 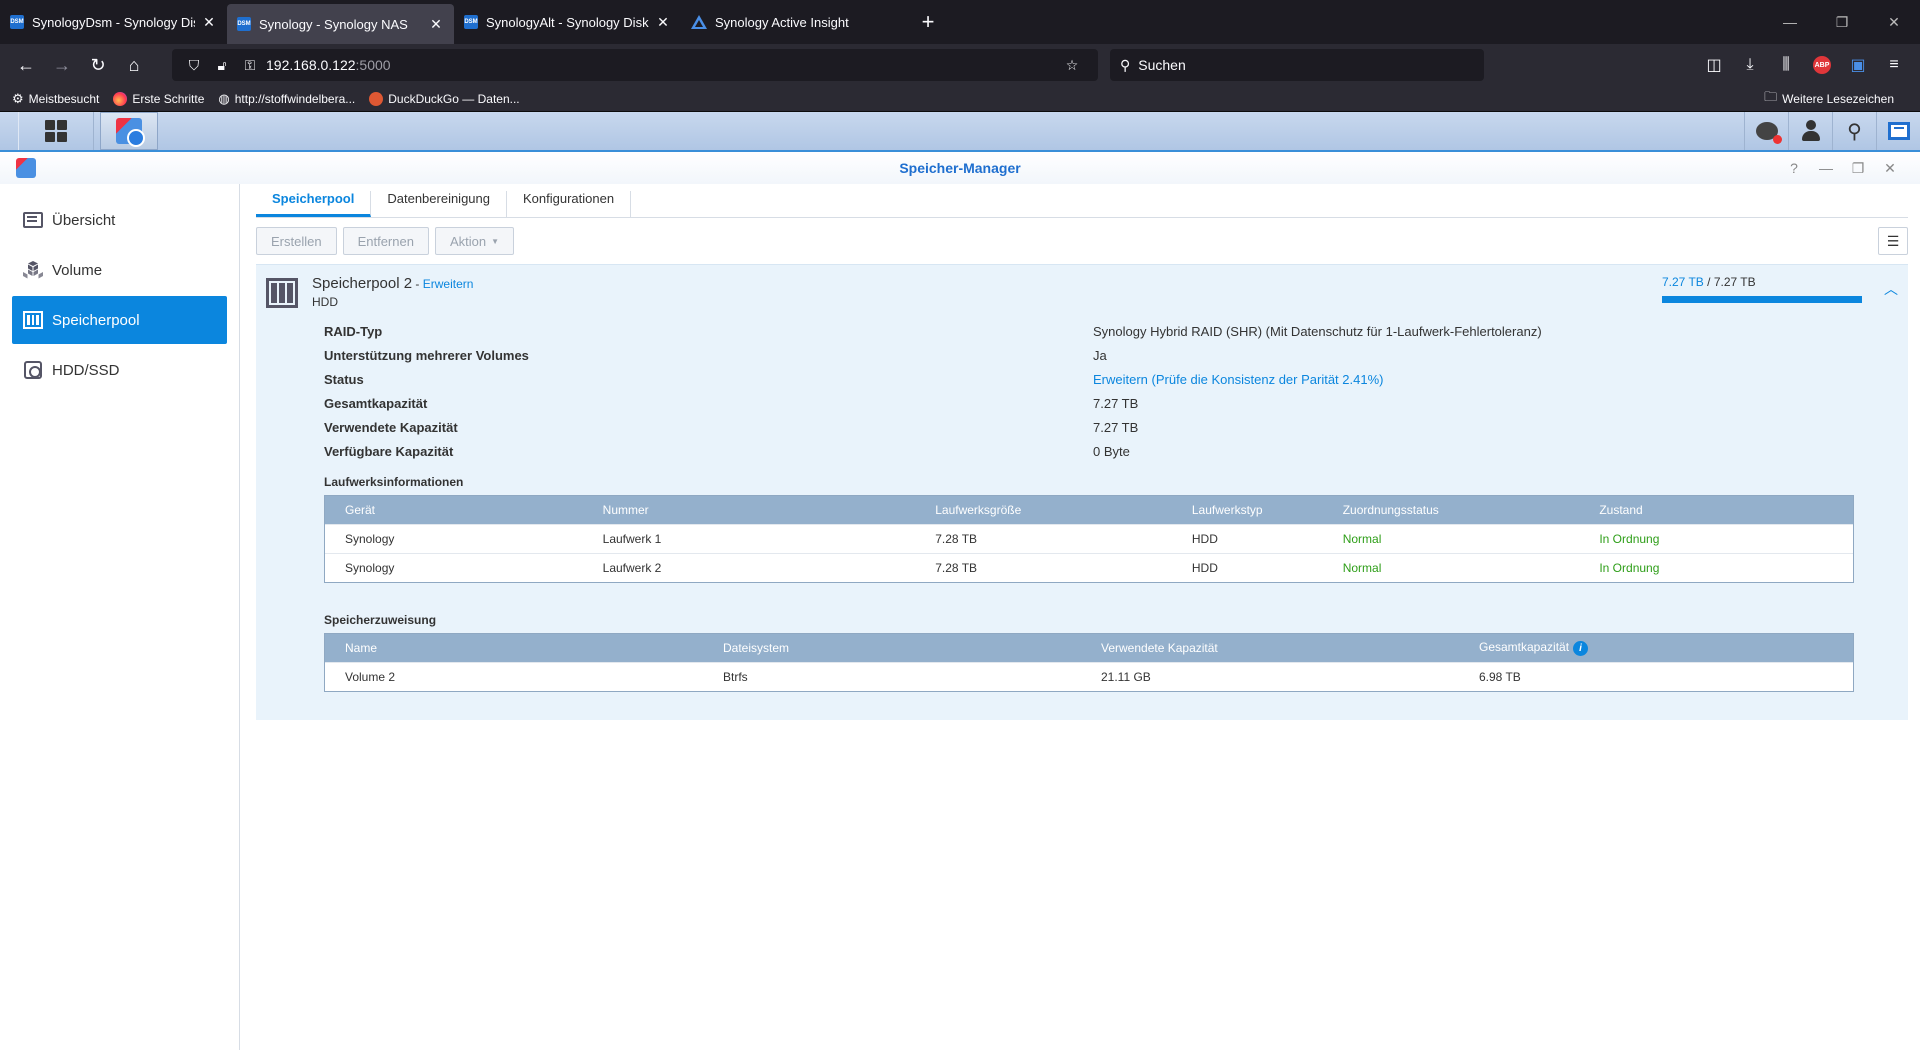 I want to click on sidebar-item-volume: Volume, so click(x=119, y=270).